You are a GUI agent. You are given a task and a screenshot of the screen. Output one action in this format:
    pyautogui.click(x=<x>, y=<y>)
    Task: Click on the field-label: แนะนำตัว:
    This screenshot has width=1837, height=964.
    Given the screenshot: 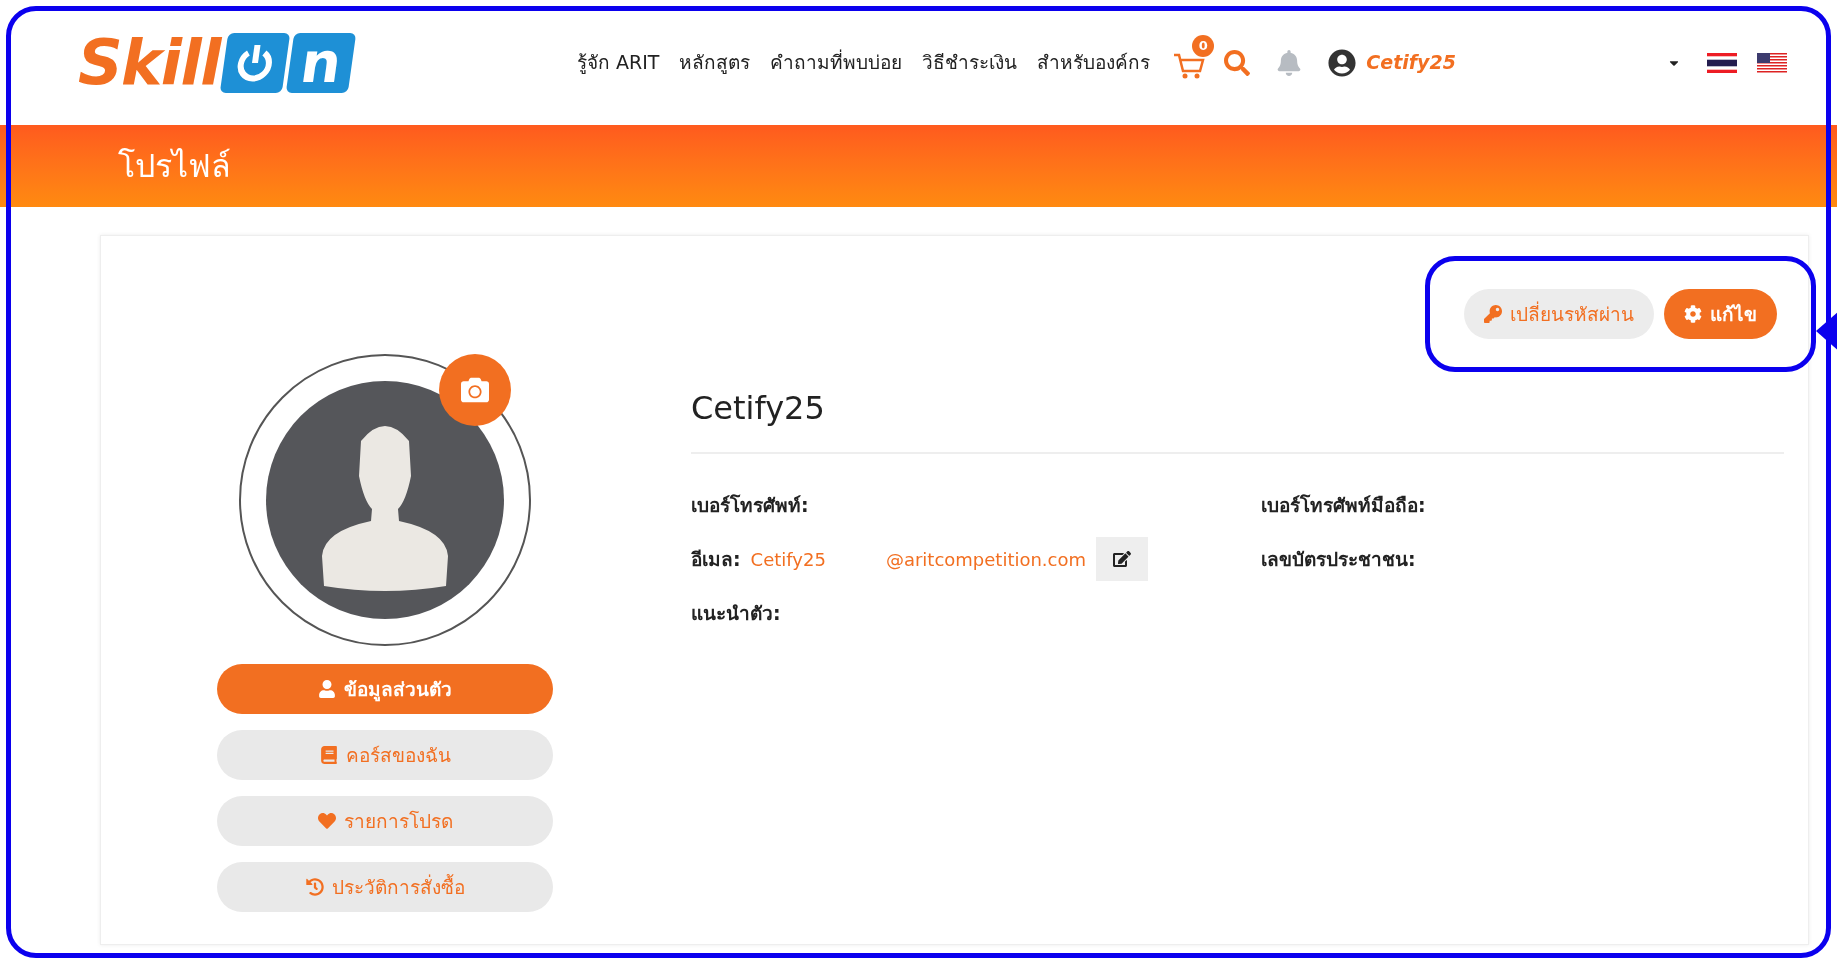 What is the action you would take?
    pyautogui.click(x=736, y=613)
    